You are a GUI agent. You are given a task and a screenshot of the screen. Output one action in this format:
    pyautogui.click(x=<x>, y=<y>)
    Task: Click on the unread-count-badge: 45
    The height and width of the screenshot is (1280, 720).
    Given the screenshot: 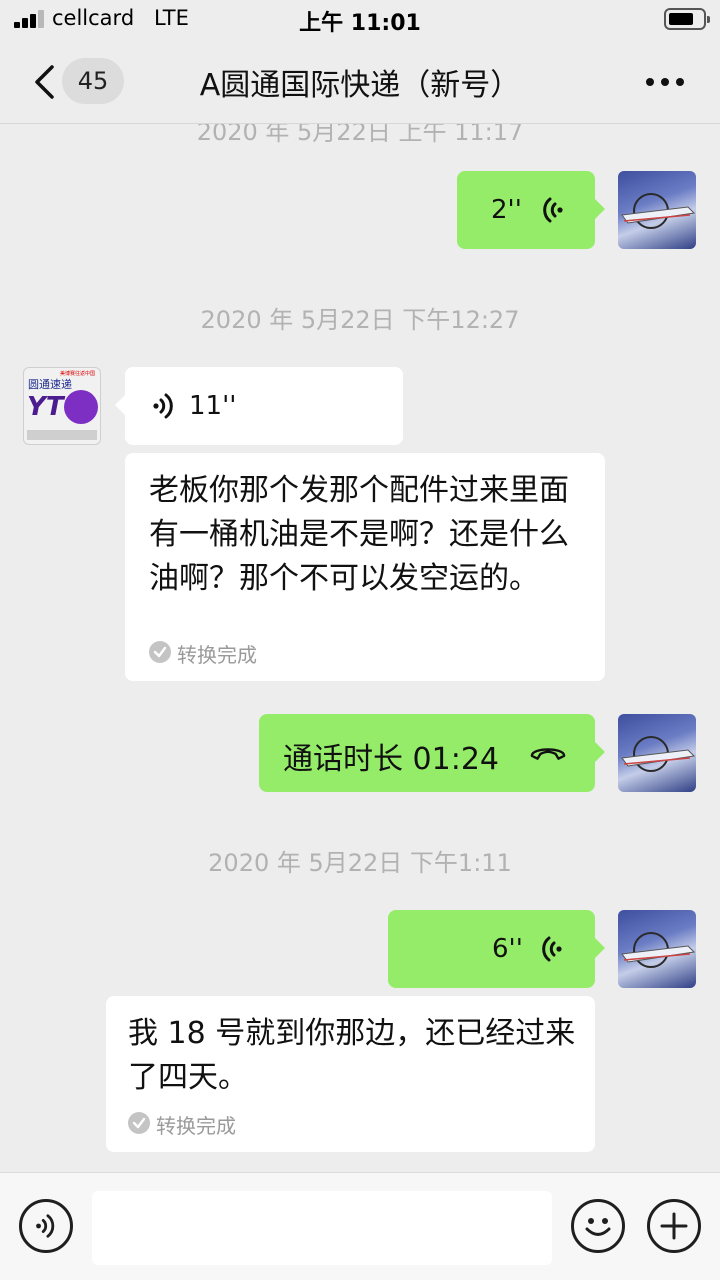 What is the action you would take?
    pyautogui.click(x=93, y=81)
    